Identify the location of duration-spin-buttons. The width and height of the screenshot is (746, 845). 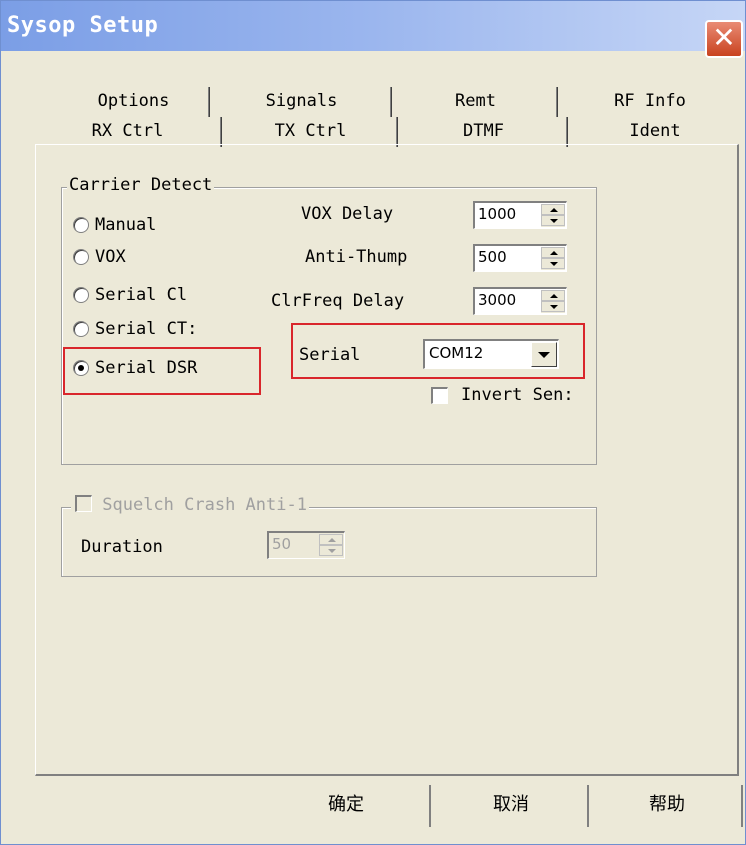
(331, 545).